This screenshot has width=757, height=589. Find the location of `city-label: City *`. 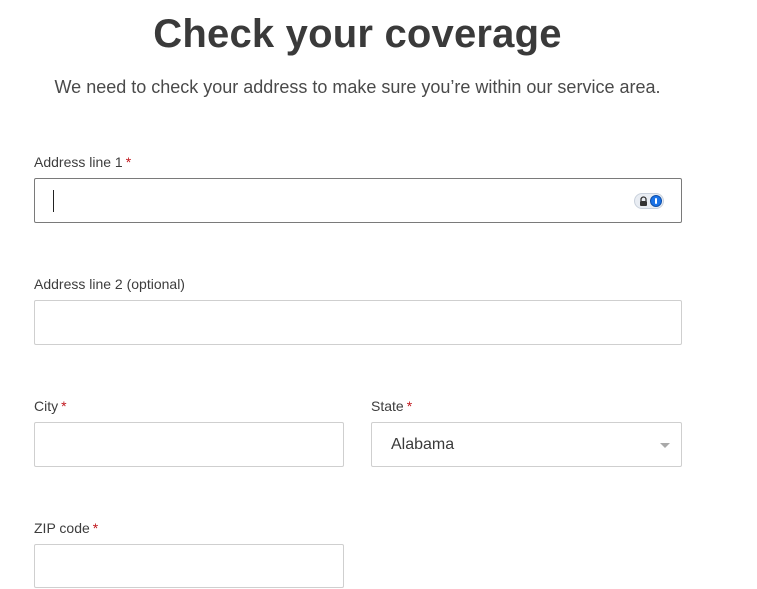

city-label: City * is located at coordinates (50, 406).